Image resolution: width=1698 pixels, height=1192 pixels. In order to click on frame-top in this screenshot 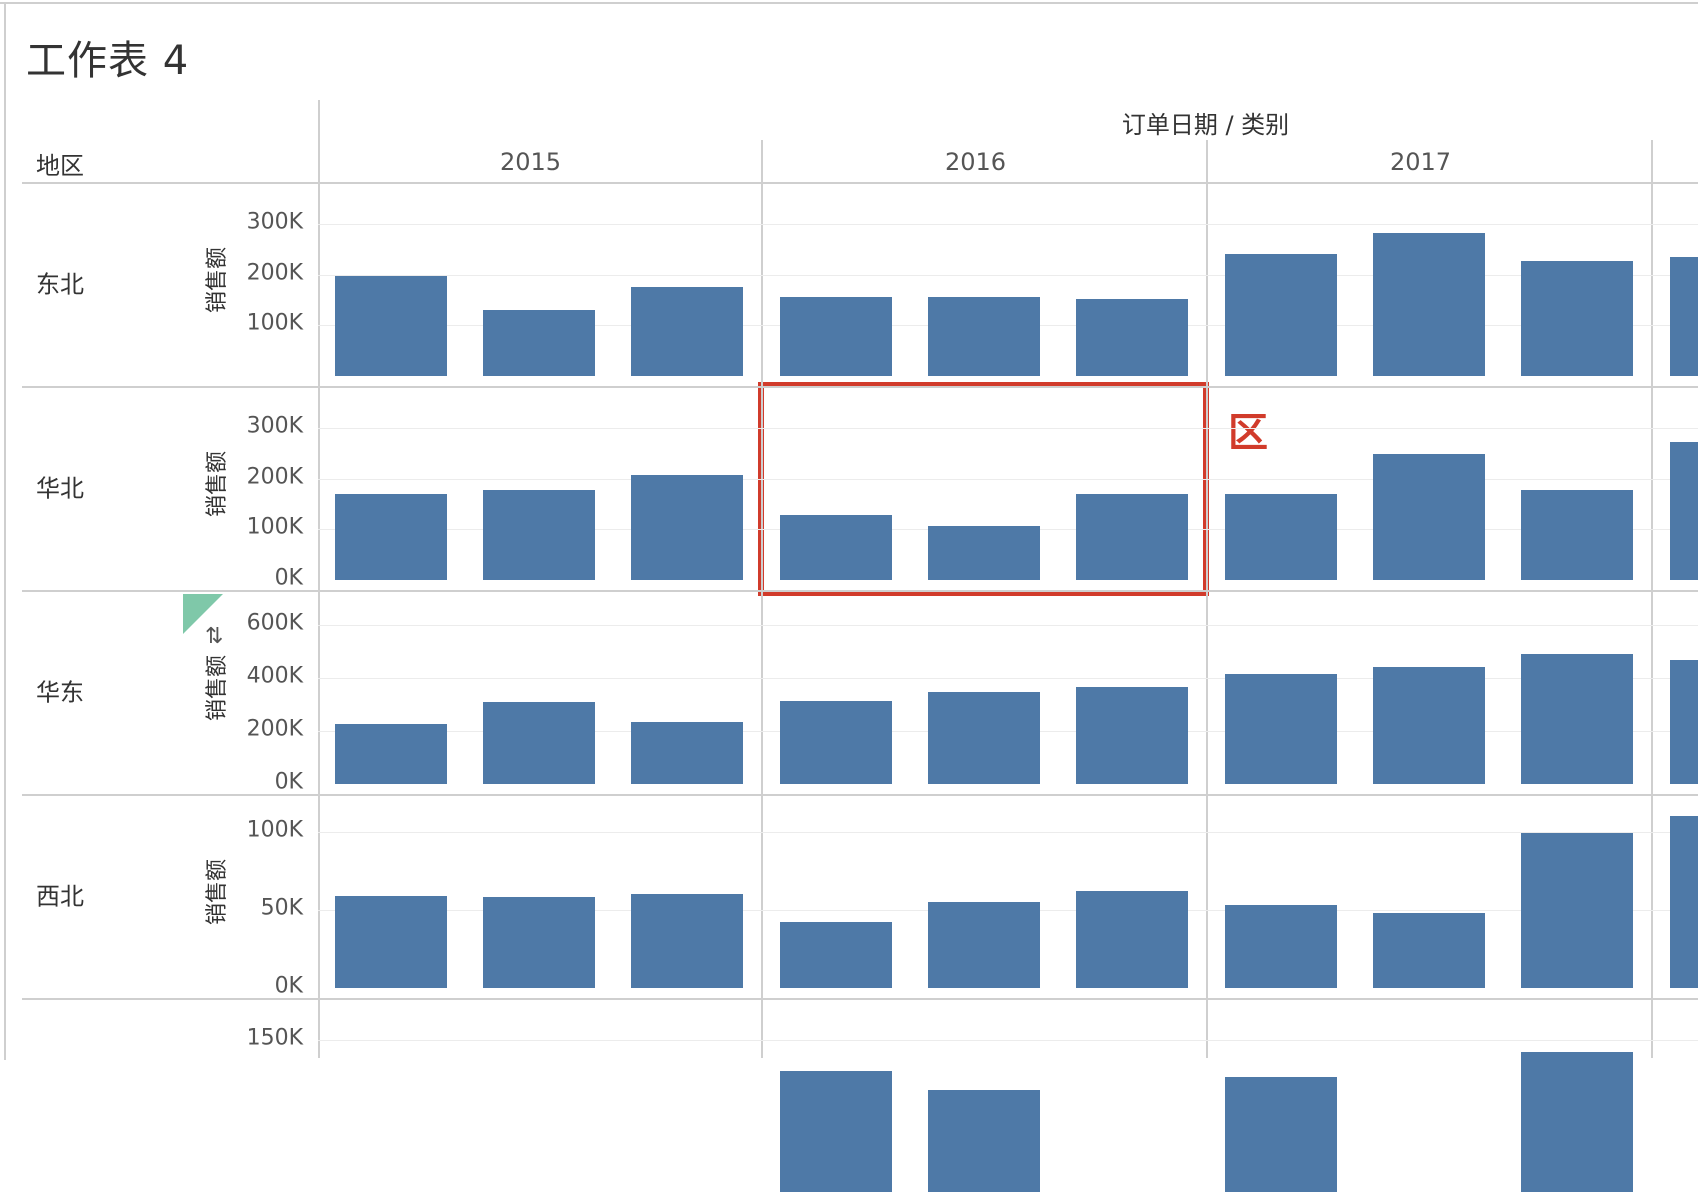, I will do `click(849, 3)`.